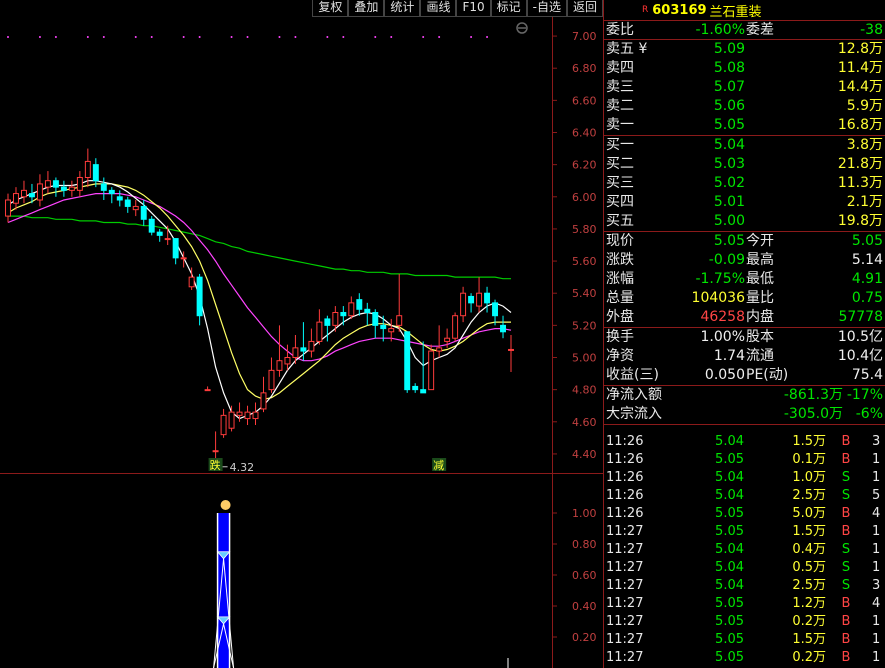  I want to click on toolbar-button-4: F10, so click(473, 8).